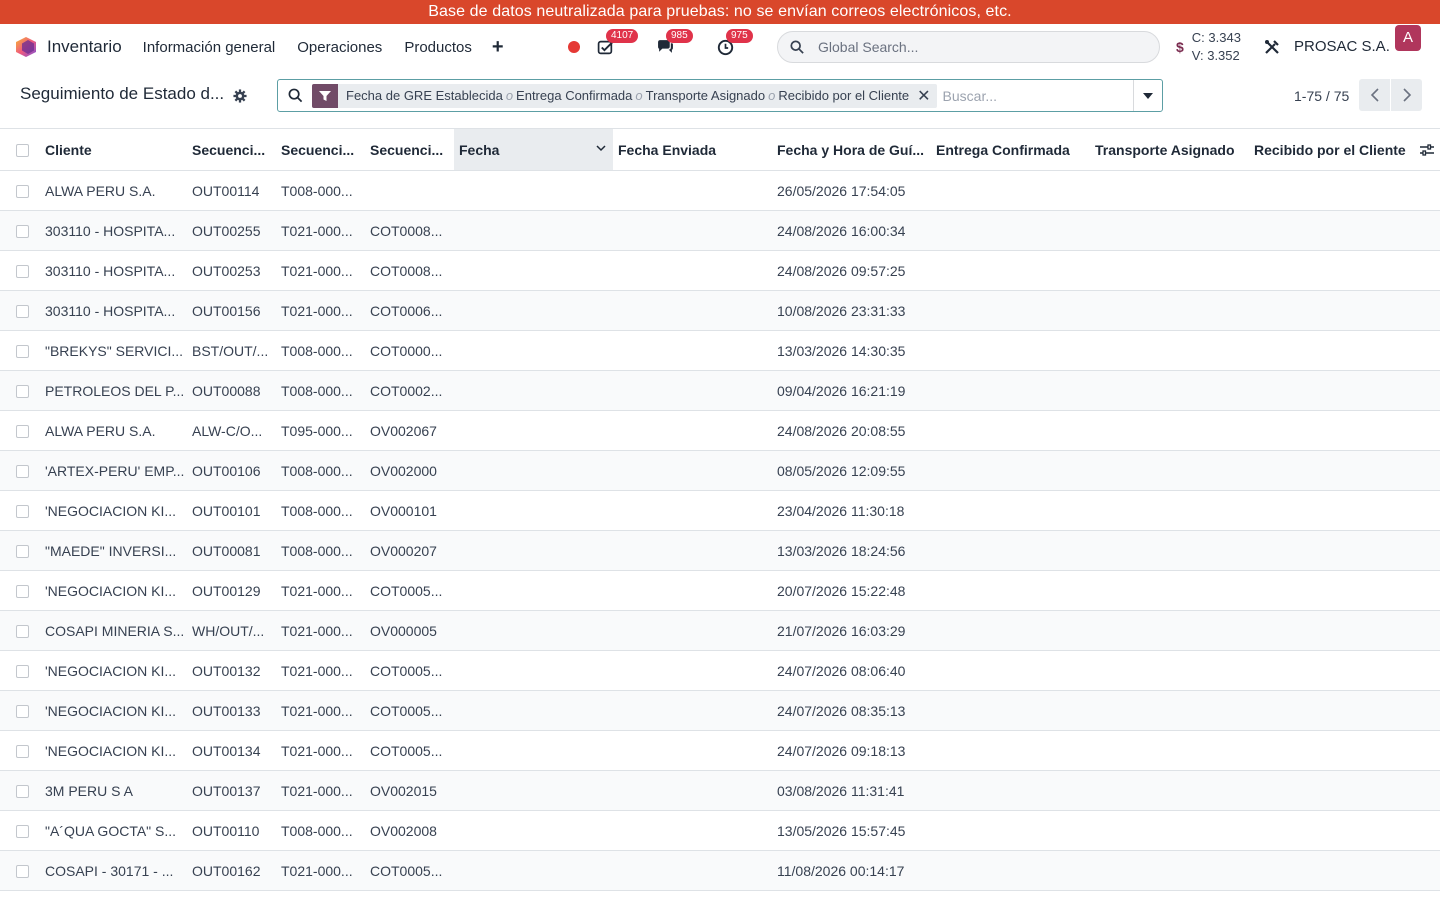  Describe the element at coordinates (1022, 95) in the screenshot. I see `search-input` at that location.